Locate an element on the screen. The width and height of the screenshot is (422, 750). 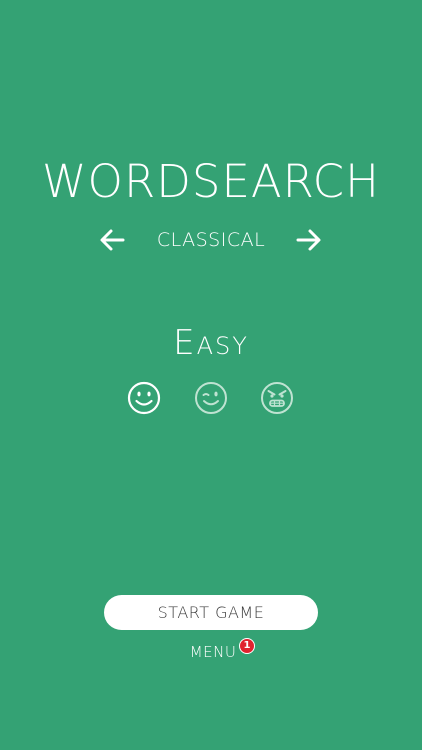
wink-face-icon is located at coordinates (211, 398).